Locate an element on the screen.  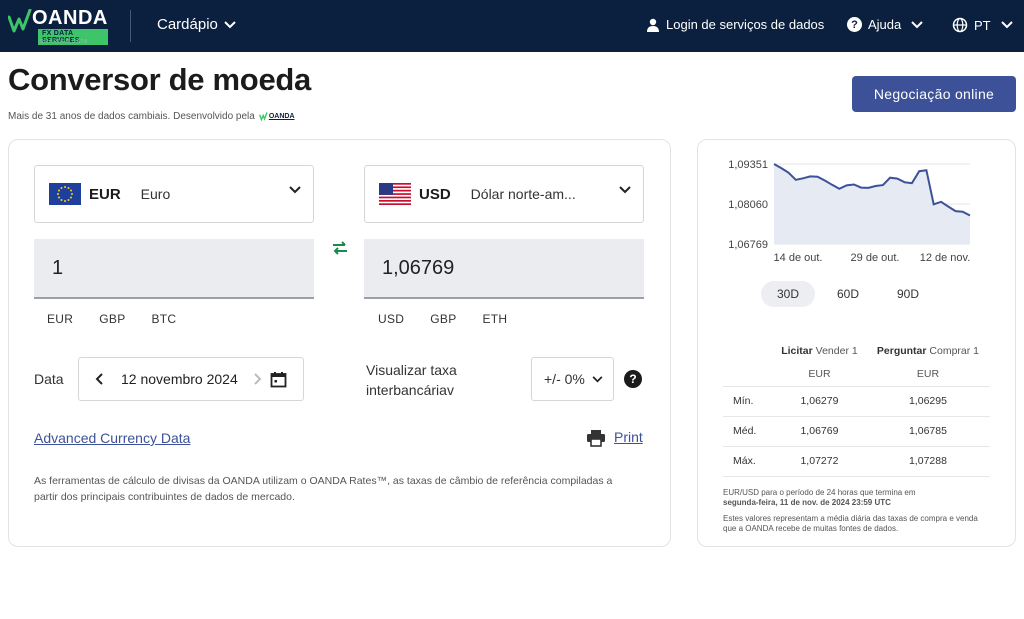
bid-label: Licitar is located at coordinates (797, 351).